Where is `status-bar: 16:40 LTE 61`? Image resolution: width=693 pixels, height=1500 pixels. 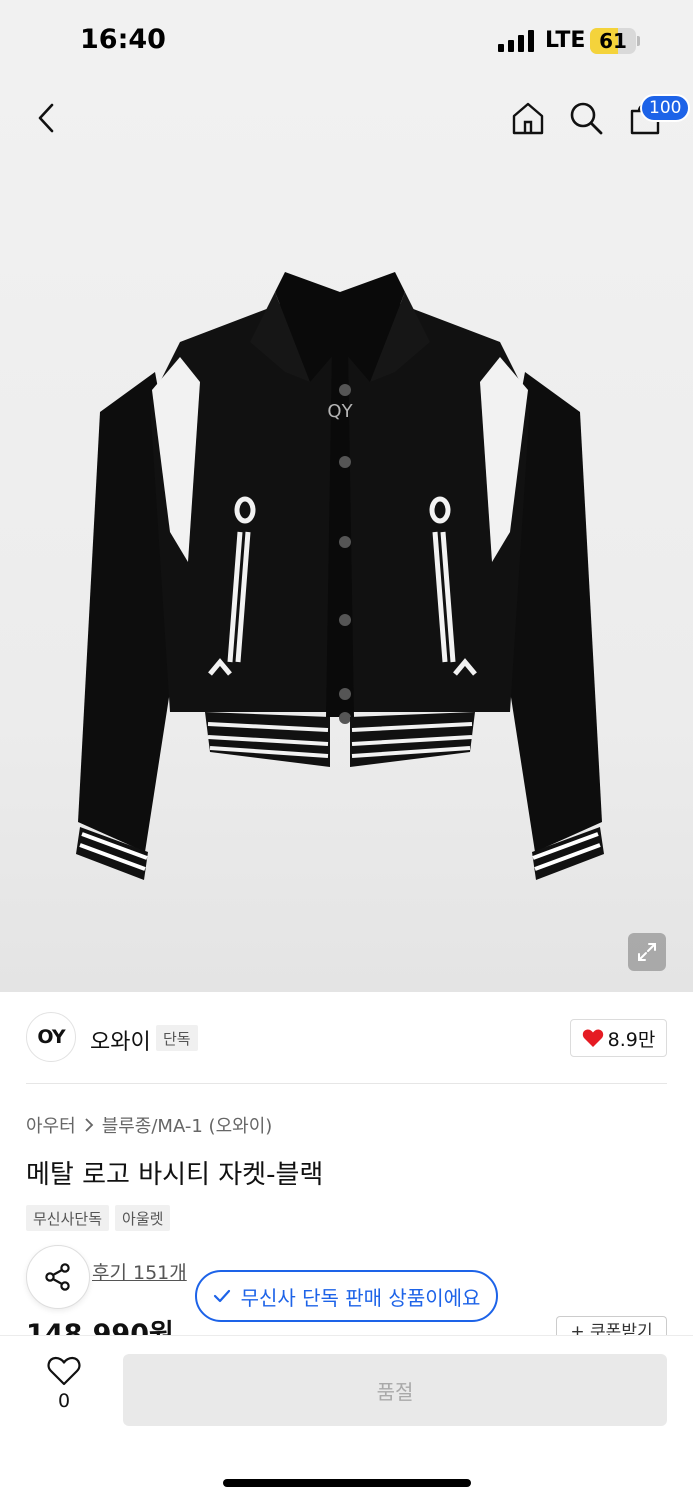 status-bar: 16:40 LTE 61 is located at coordinates (346, 40).